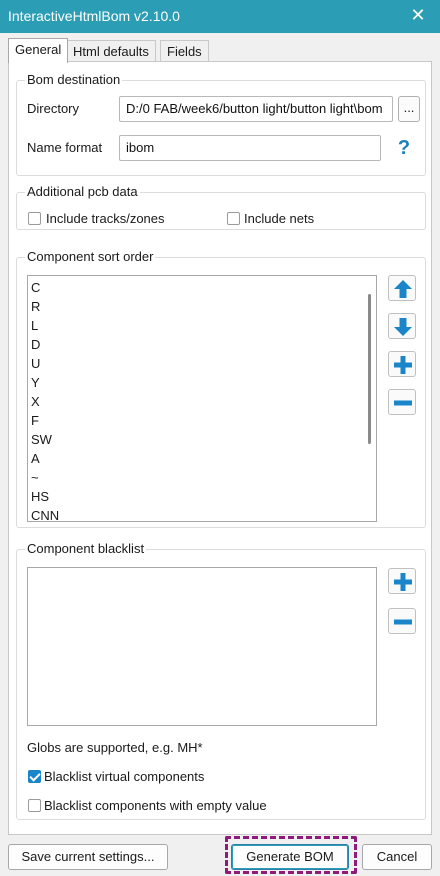 The image size is (440, 876). I want to click on tab-fields: Fields, so click(184, 51).